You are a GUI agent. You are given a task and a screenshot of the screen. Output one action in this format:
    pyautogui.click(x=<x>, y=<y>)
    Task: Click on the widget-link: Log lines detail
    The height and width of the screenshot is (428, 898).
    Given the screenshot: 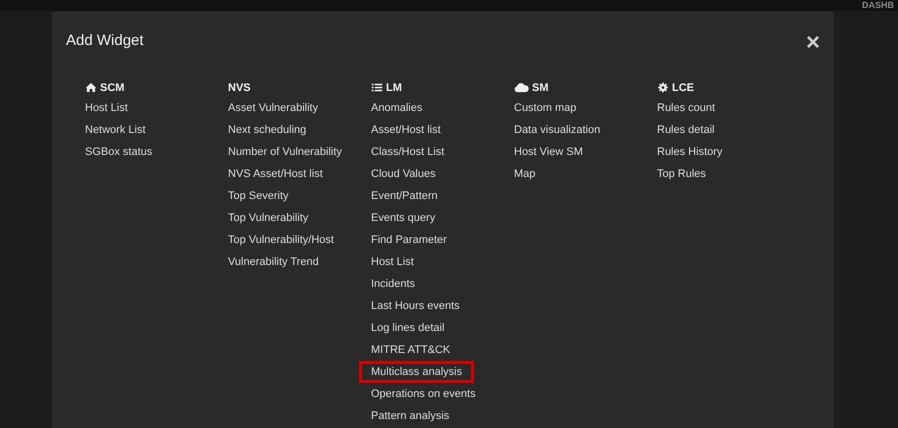 What is the action you would take?
    pyautogui.click(x=407, y=328)
    